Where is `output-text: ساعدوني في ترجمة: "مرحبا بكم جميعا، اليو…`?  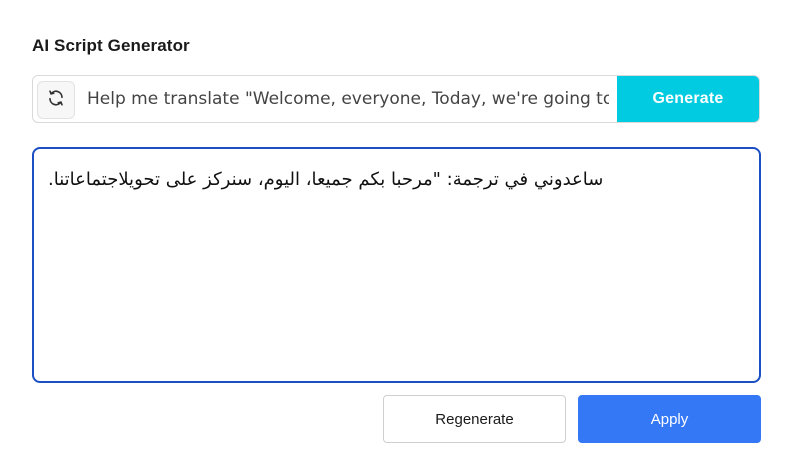
output-text: ساعدوني في ترجمة: "مرحبا بكم جميعا، اليو… is located at coordinates (326, 179).